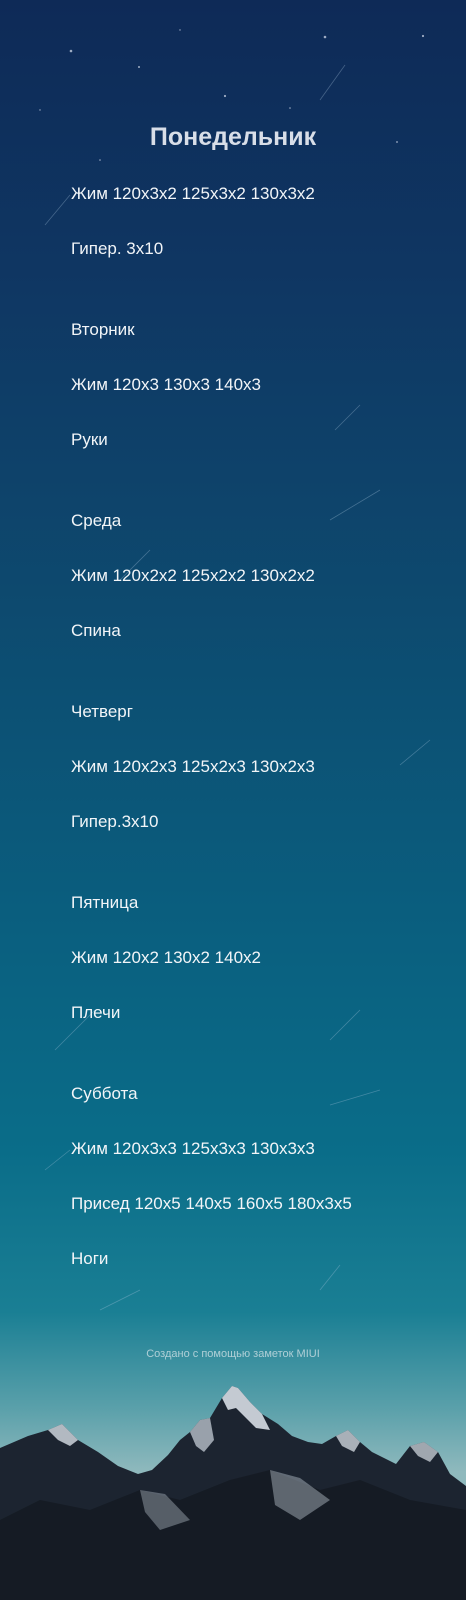 This screenshot has width=466, height=1600. I want to click on note-line: Жим 120х2х2 125х2х2 130х2х2, so click(193, 575).